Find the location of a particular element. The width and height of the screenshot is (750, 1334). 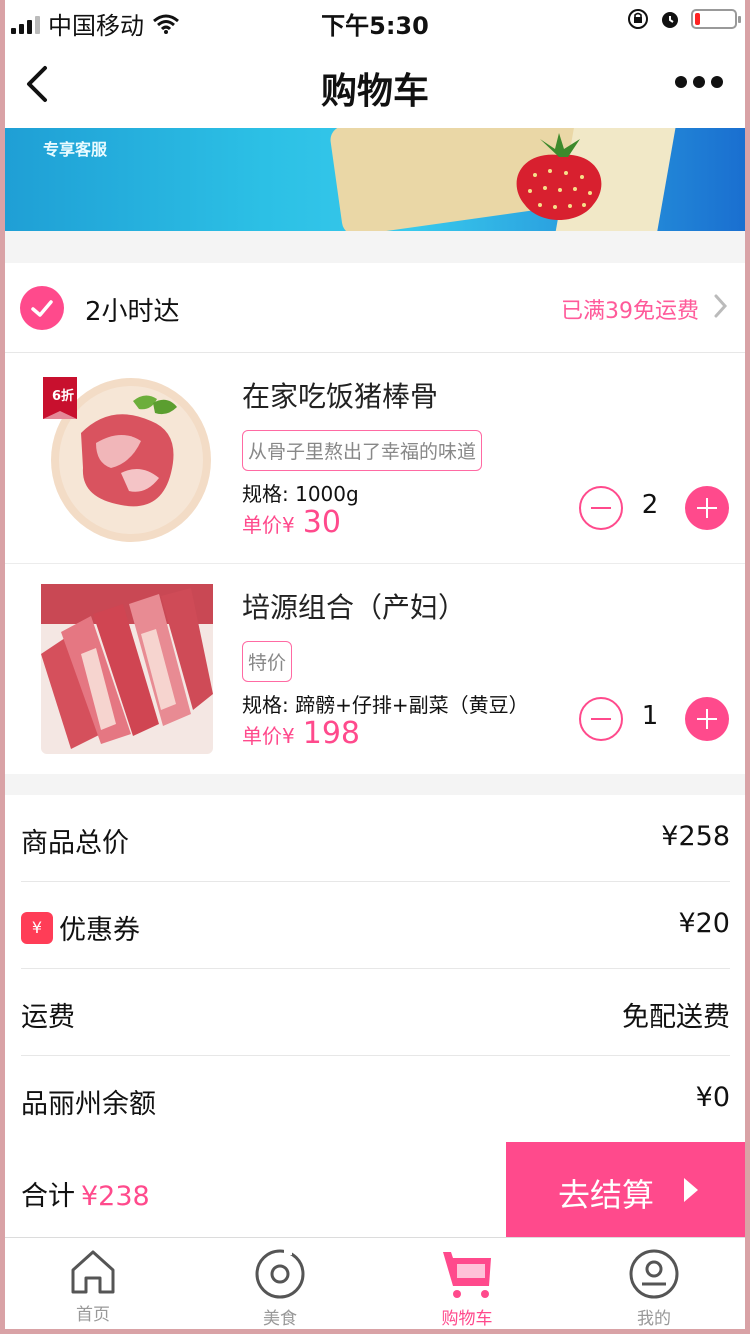

summary-label: 优惠券 is located at coordinates (99, 930).